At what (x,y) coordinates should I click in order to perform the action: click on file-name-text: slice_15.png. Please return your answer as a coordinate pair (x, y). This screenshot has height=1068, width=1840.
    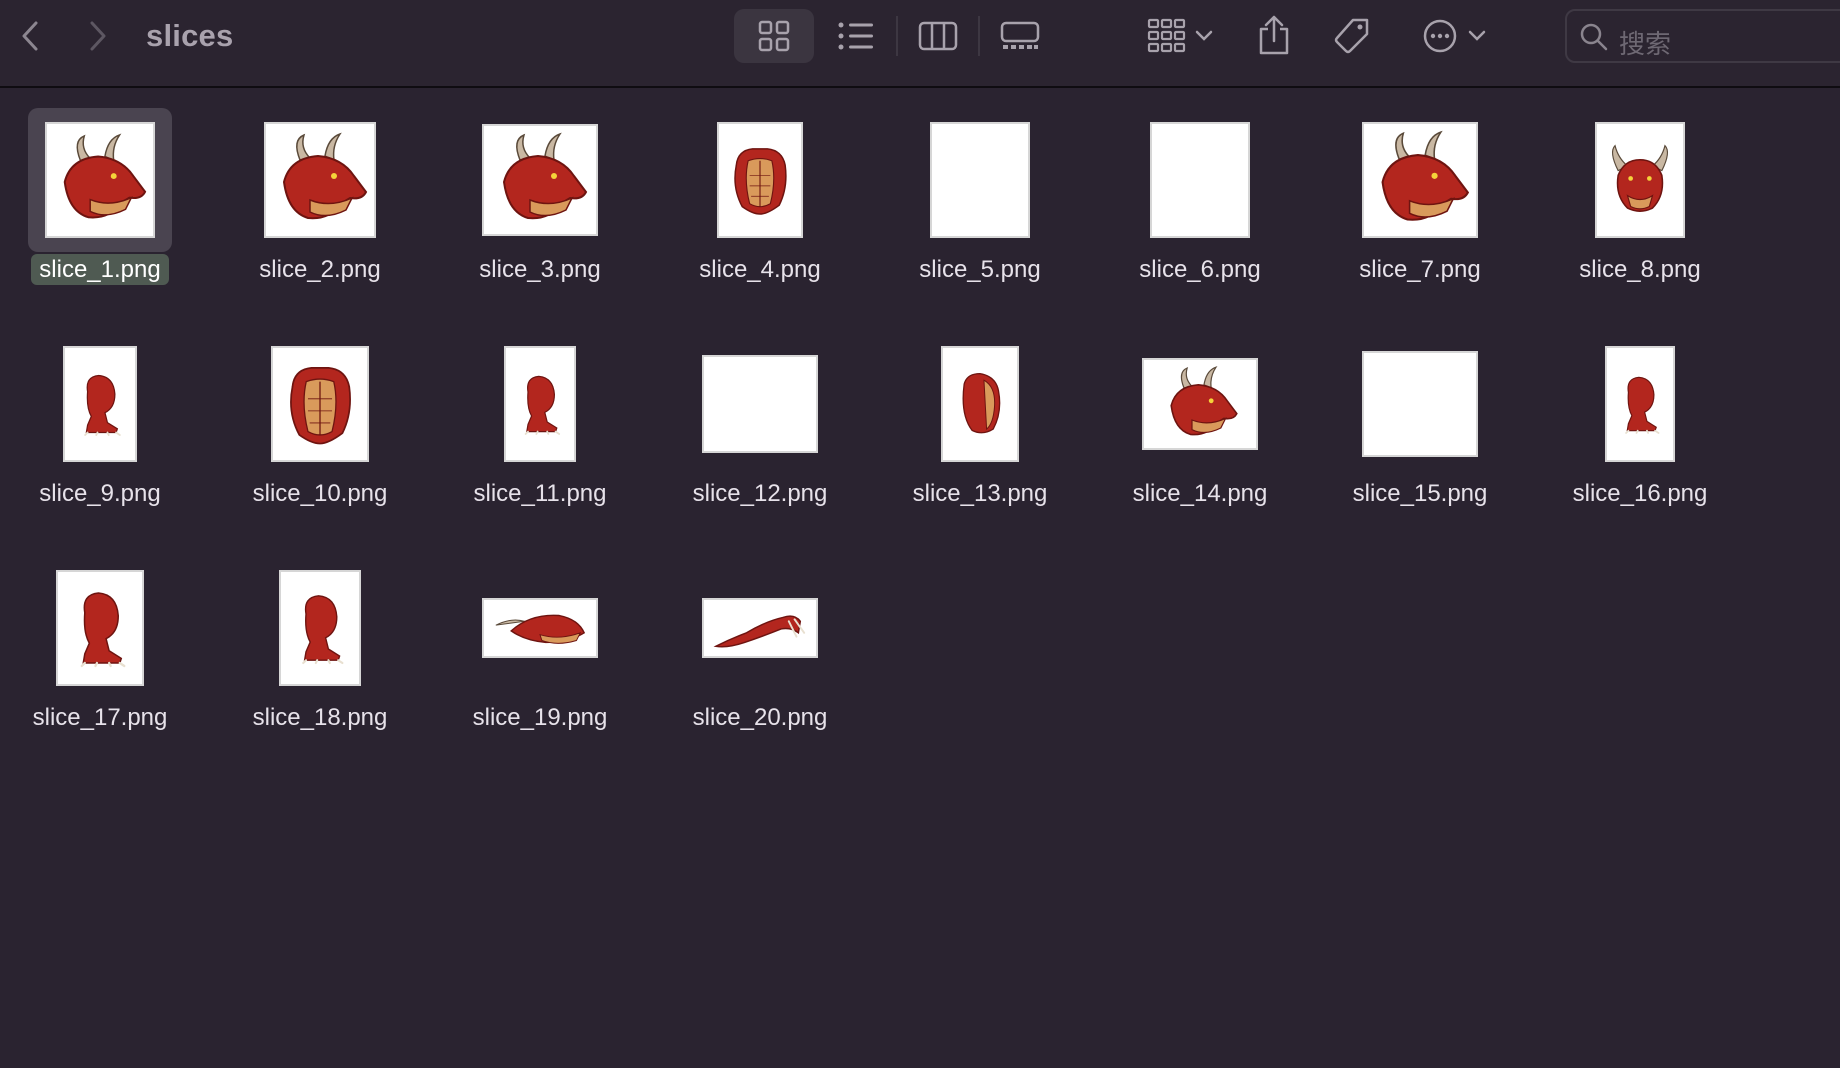
    Looking at the image, I should click on (1420, 493).